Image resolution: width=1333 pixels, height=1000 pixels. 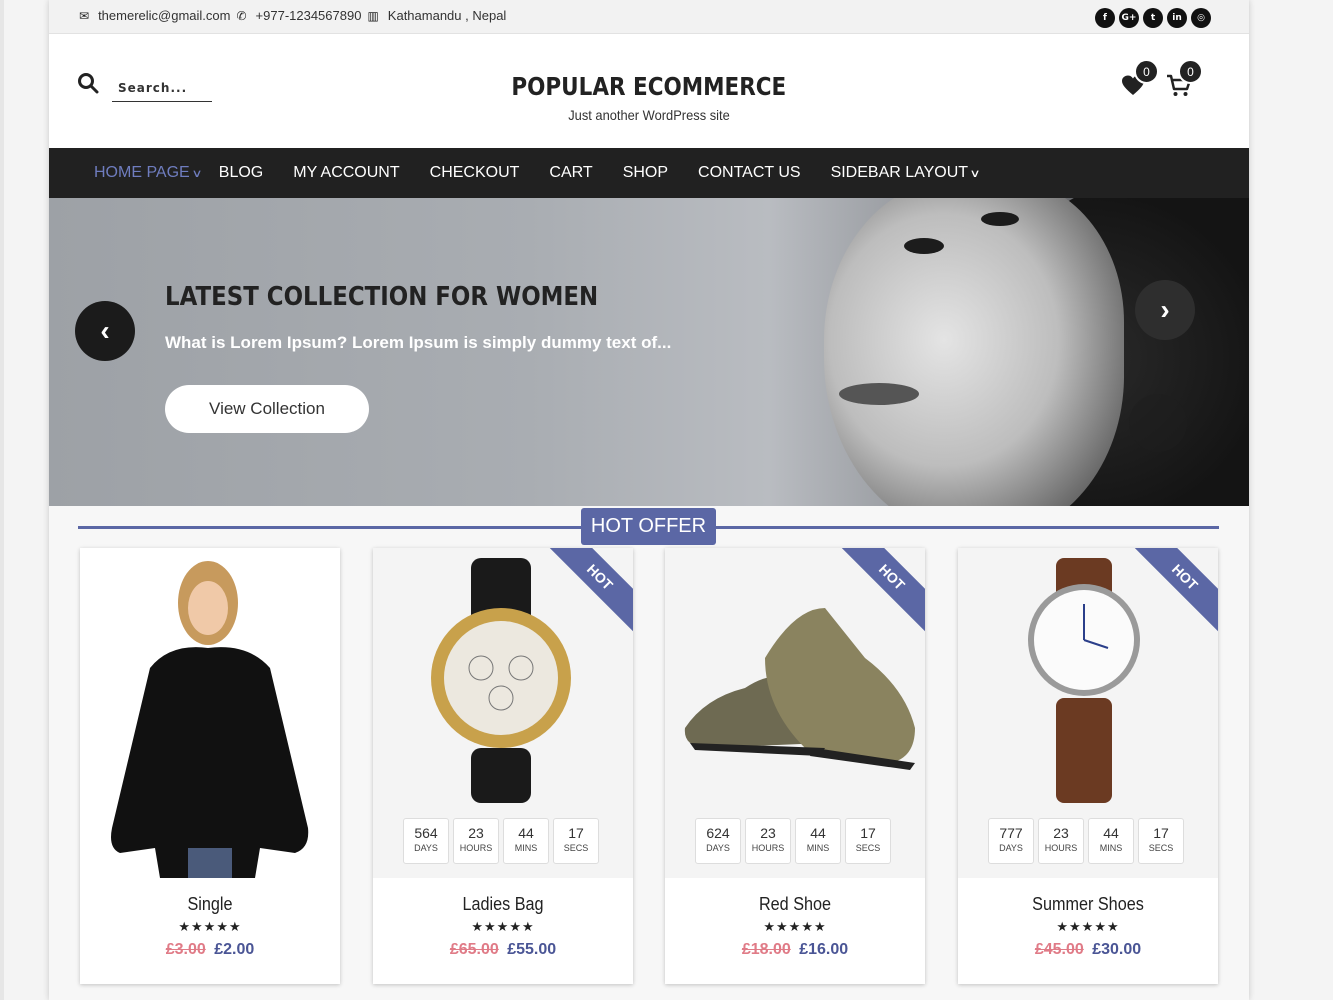 What do you see at coordinates (309, 15) in the screenshot?
I see `contact-phone: +977-1234567890` at bounding box center [309, 15].